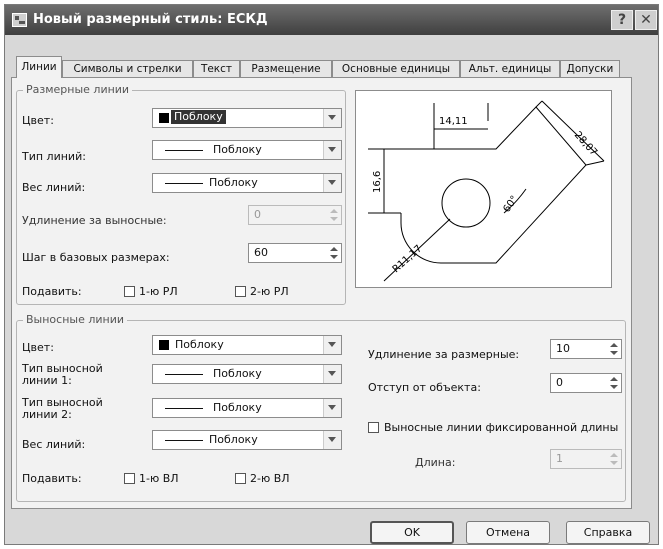  I want to click on ok-button: OK, so click(412, 532).